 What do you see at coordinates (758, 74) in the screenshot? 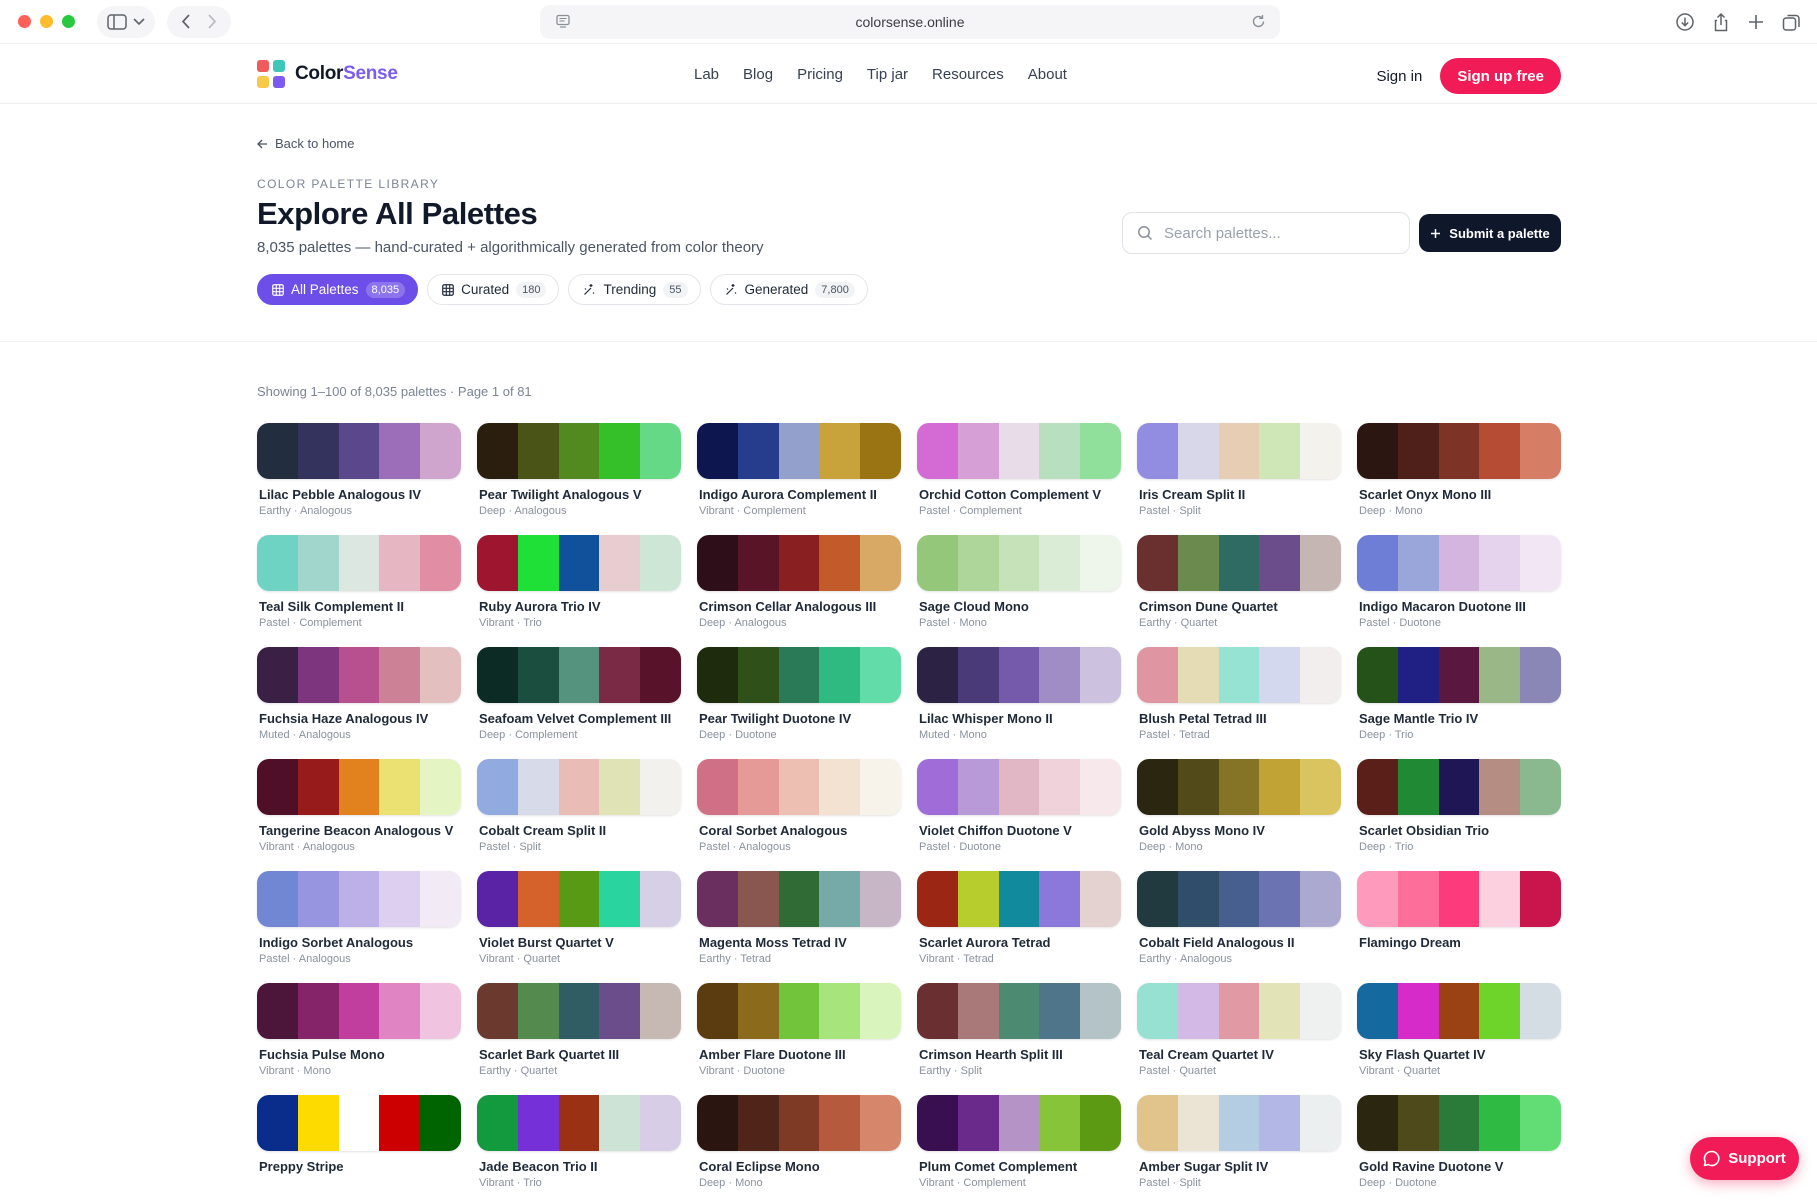
I see `nav-blog: Blog` at bounding box center [758, 74].